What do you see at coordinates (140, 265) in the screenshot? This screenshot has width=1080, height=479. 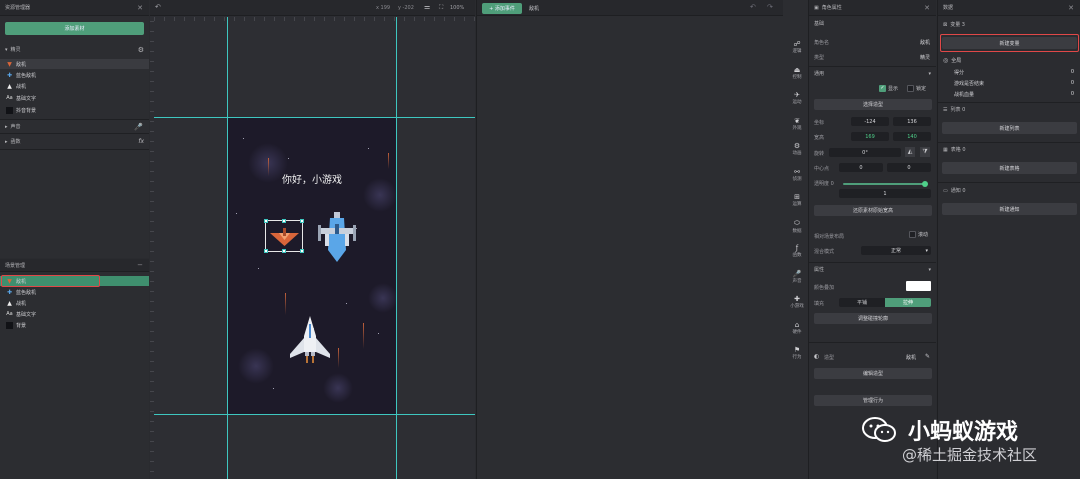 I see `collapse-icon: −` at bounding box center [140, 265].